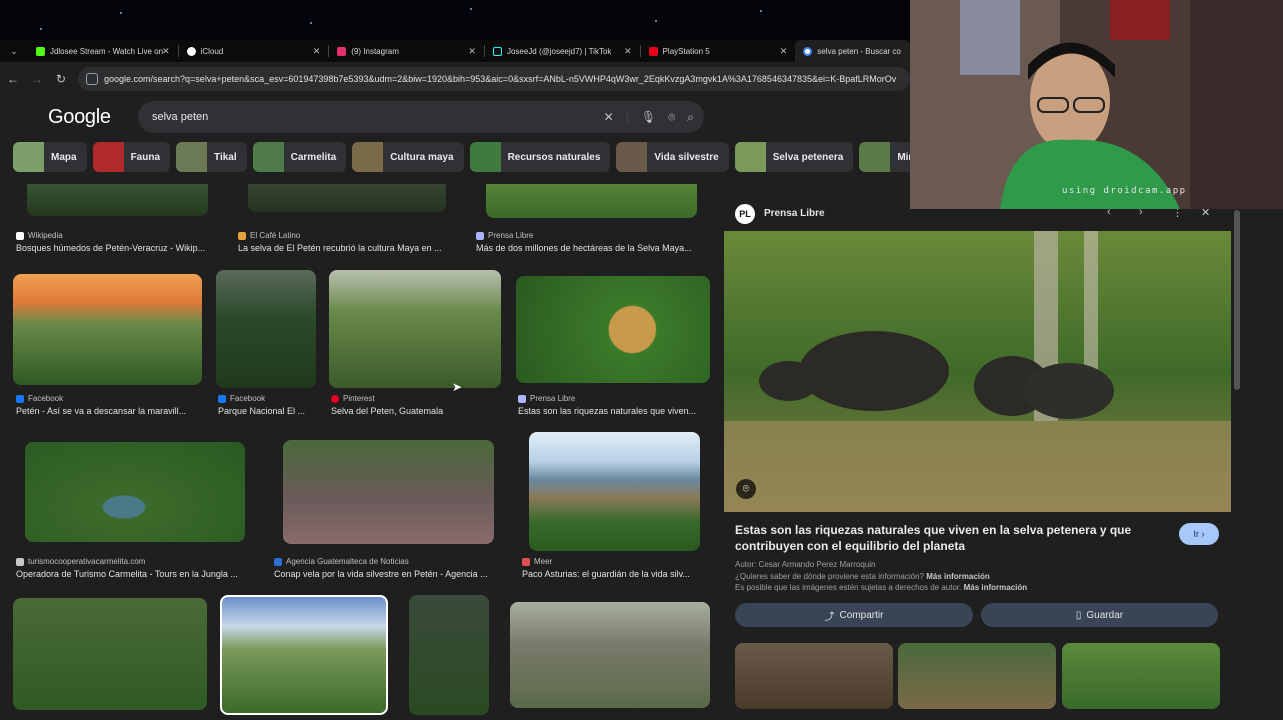 Image resolution: width=1283 pixels, height=720 pixels. Describe the element at coordinates (13, 79) in the screenshot. I see `back-icon: ←` at that location.